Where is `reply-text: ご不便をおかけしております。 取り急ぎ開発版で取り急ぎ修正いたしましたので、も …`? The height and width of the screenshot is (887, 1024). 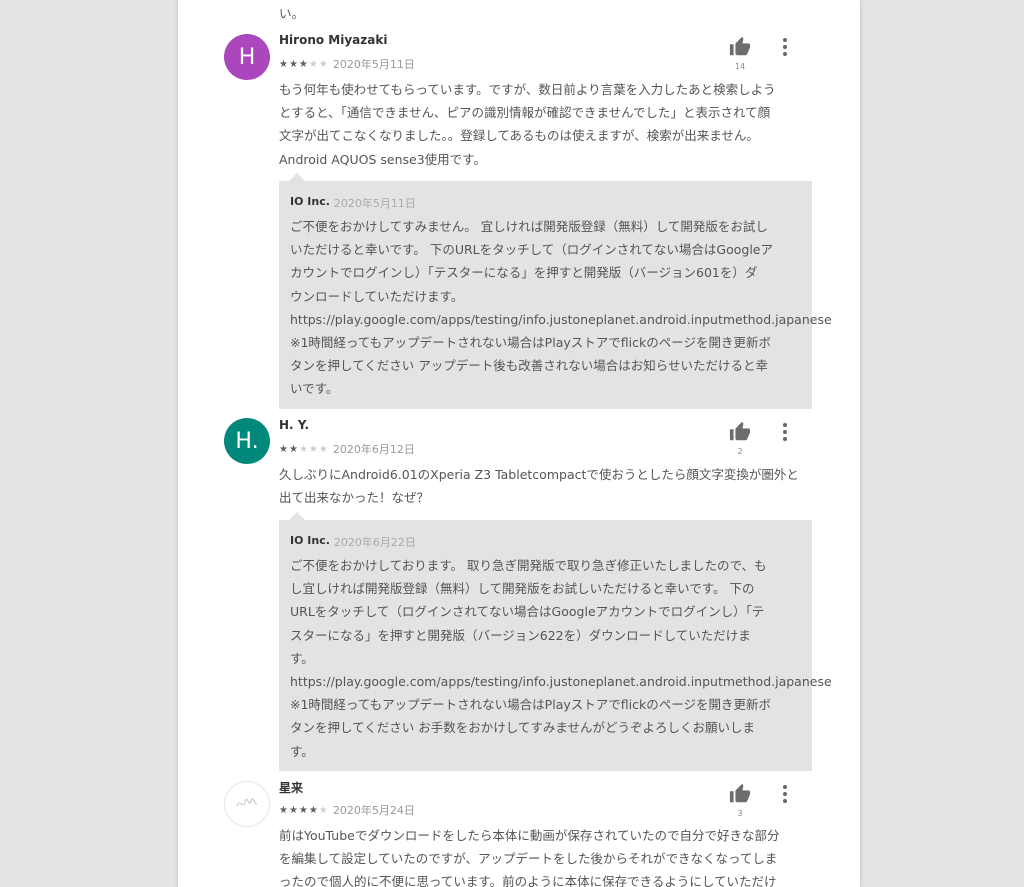
reply-text: ご不便をおかけしております。 取り急ぎ開発版で取り急ぎ修正いたしましたので、も … is located at coordinates (561, 658).